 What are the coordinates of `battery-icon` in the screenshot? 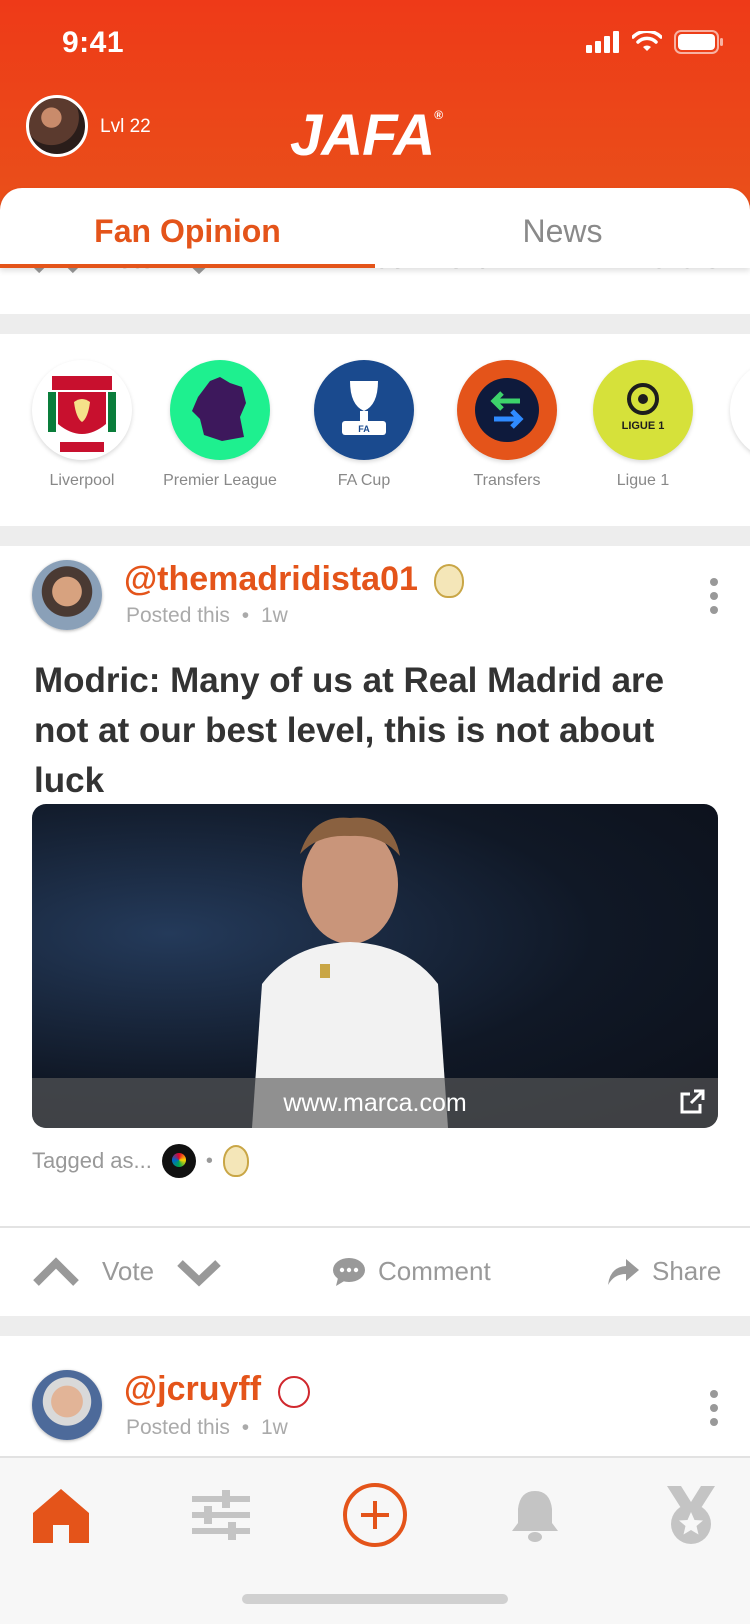 It's located at (698, 42).